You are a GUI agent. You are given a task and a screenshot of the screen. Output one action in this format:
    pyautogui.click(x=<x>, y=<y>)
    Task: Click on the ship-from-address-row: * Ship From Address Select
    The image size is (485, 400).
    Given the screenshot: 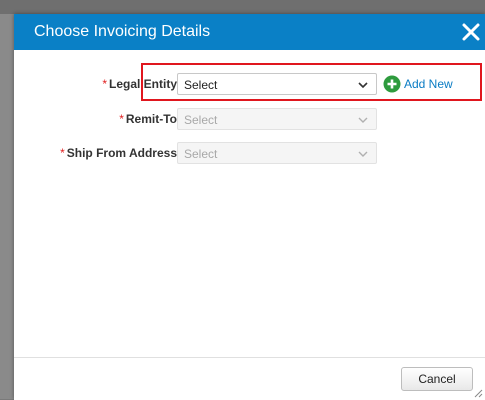 What is the action you would take?
    pyautogui.click(x=249, y=154)
    